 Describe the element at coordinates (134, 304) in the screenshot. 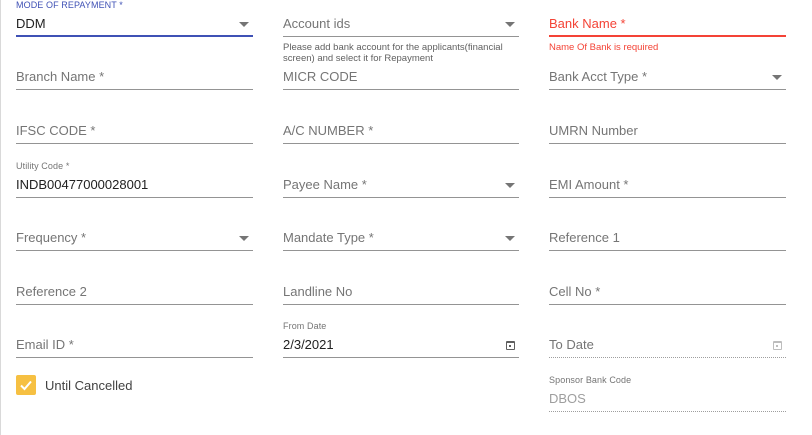

I see `reference-2-underline` at that location.